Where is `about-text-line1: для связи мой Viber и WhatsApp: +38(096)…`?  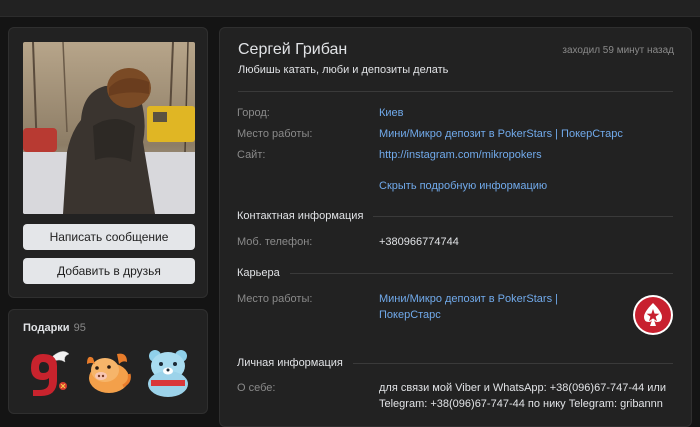 about-text-line1: для связи мой Viber и WhatsApp: +38(096)… is located at coordinates (522, 388).